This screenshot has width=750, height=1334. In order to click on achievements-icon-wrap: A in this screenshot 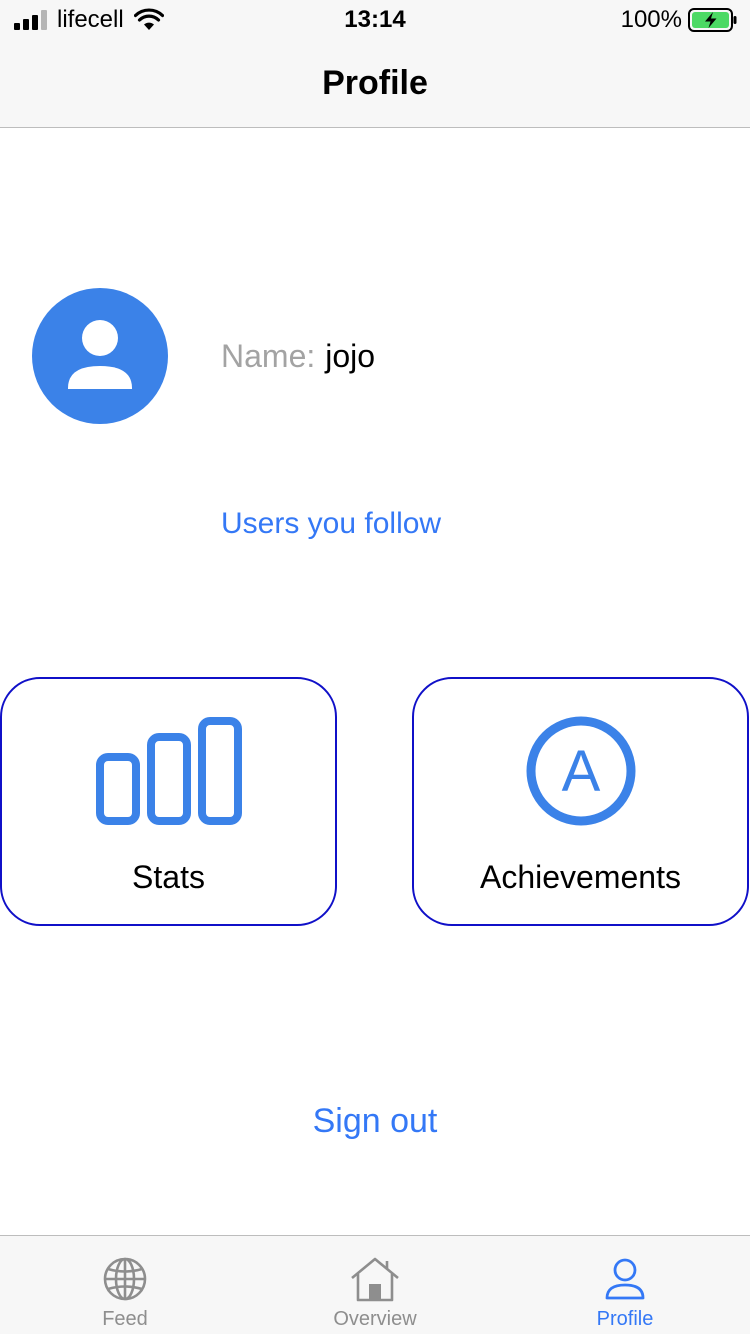, I will do `click(580, 771)`.